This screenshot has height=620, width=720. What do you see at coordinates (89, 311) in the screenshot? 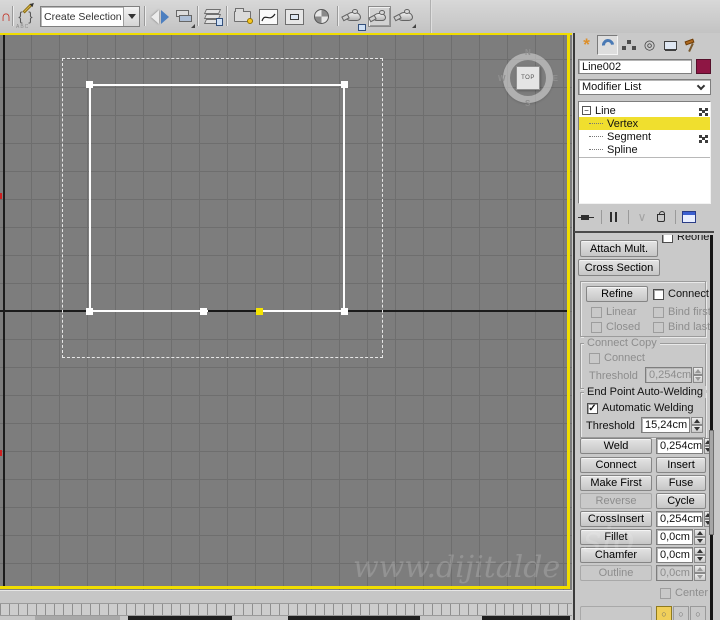
I see `vertex-bottom-left` at bounding box center [89, 311].